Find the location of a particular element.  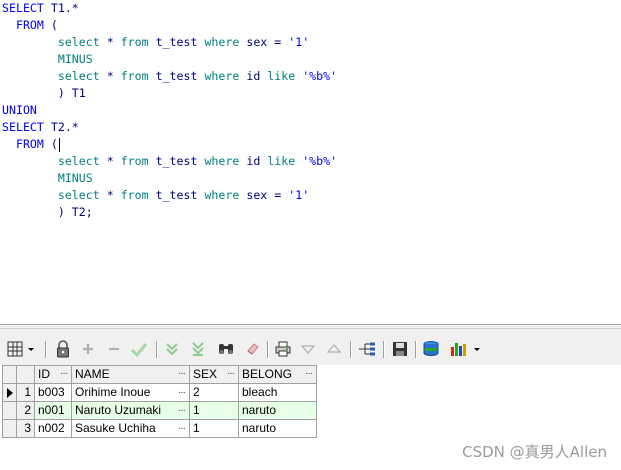

watermark: CSDN @真男人Allen is located at coordinates (534, 452).